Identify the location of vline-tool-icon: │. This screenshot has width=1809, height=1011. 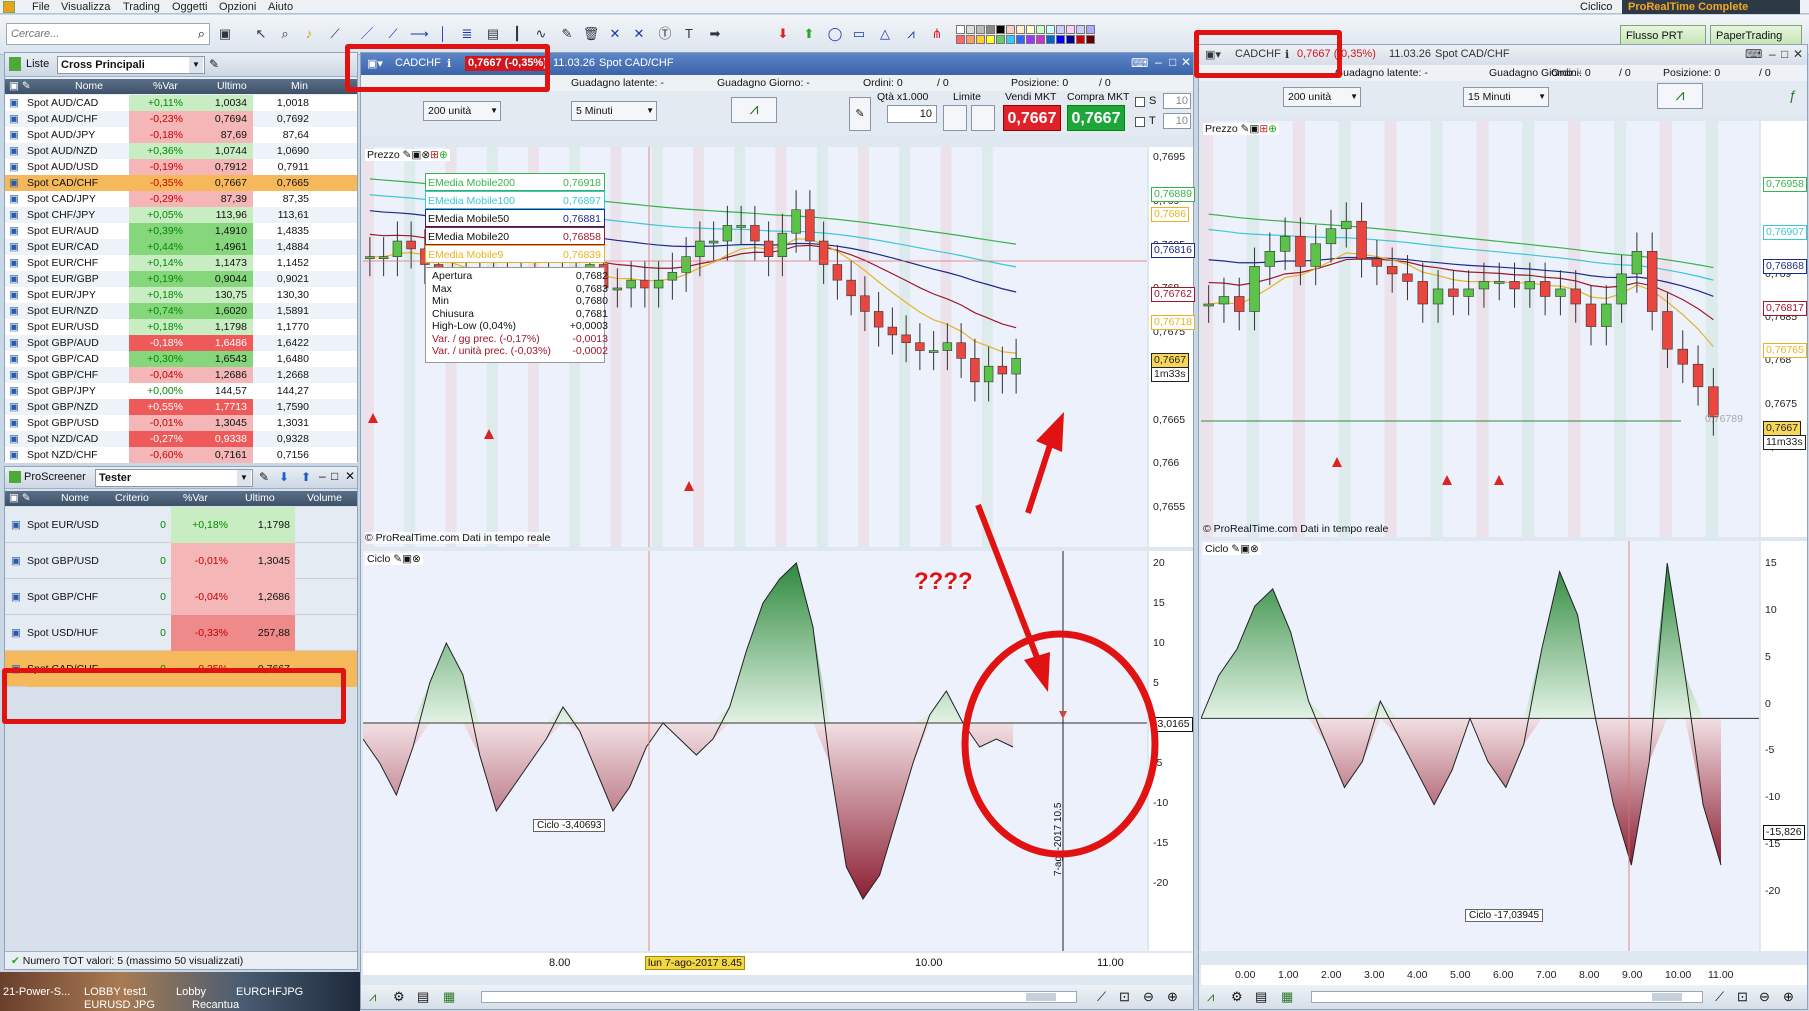
(443, 34).